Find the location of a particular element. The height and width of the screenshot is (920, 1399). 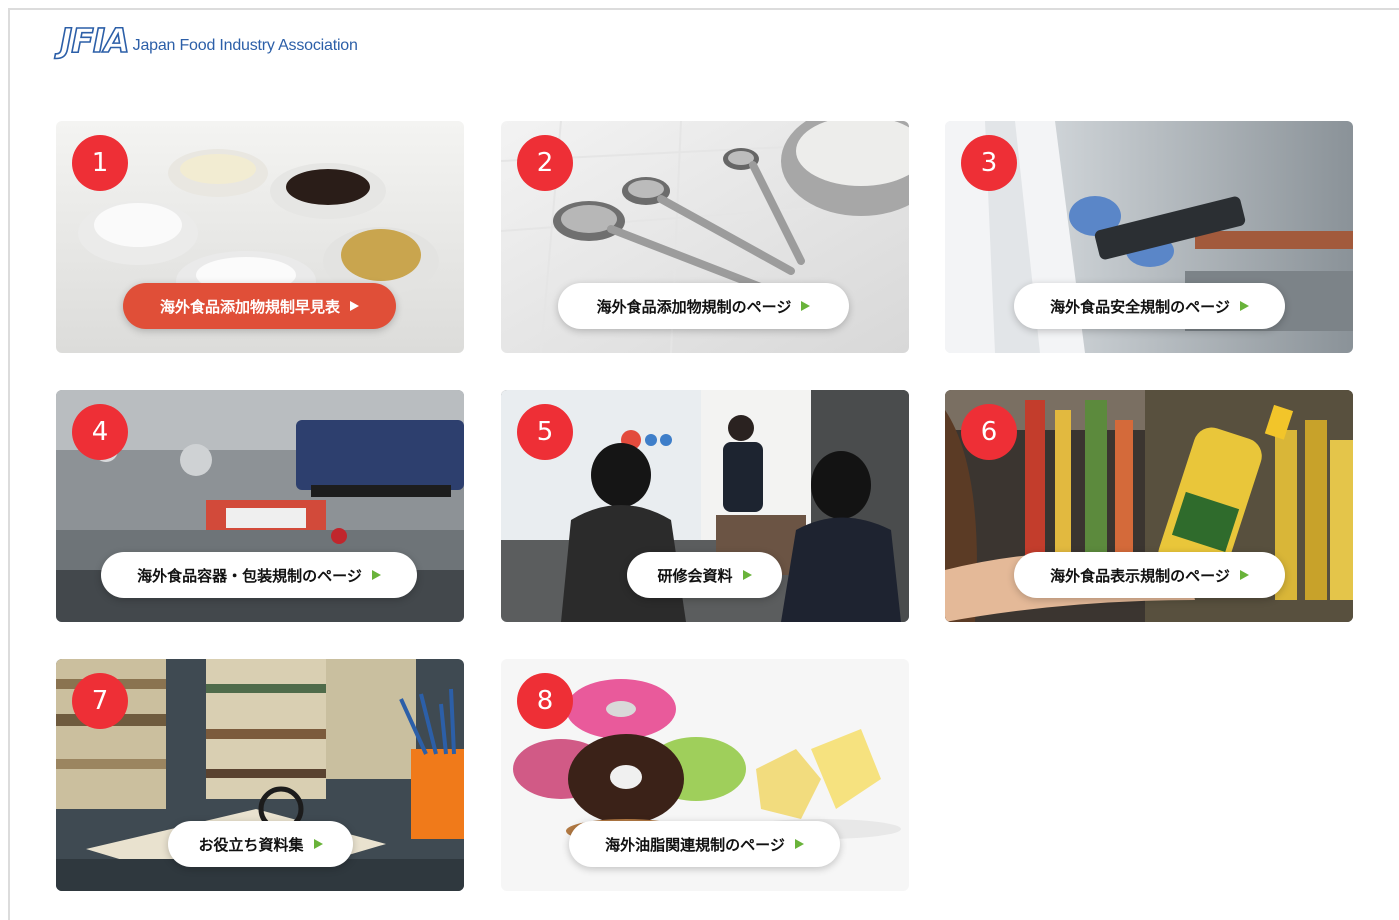

card-number-badge: 4 is located at coordinates (100, 432).